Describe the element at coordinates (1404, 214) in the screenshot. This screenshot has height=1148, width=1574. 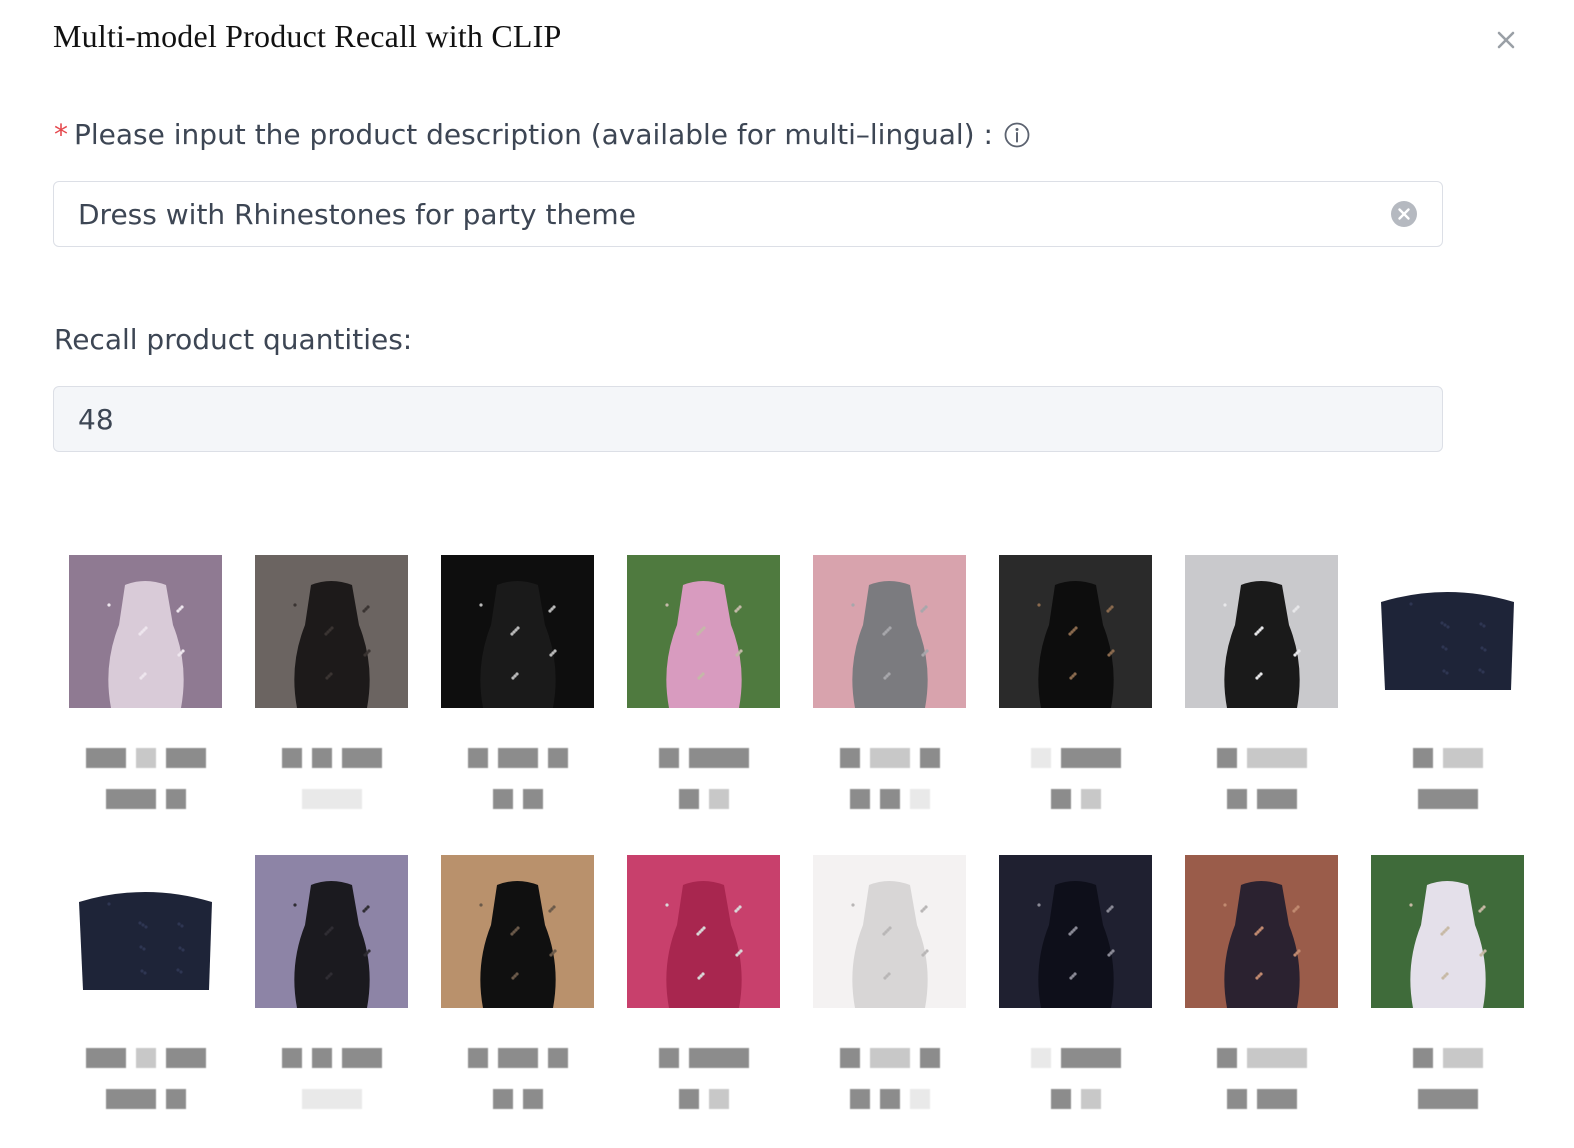
I see `clear-circle-icon` at that location.